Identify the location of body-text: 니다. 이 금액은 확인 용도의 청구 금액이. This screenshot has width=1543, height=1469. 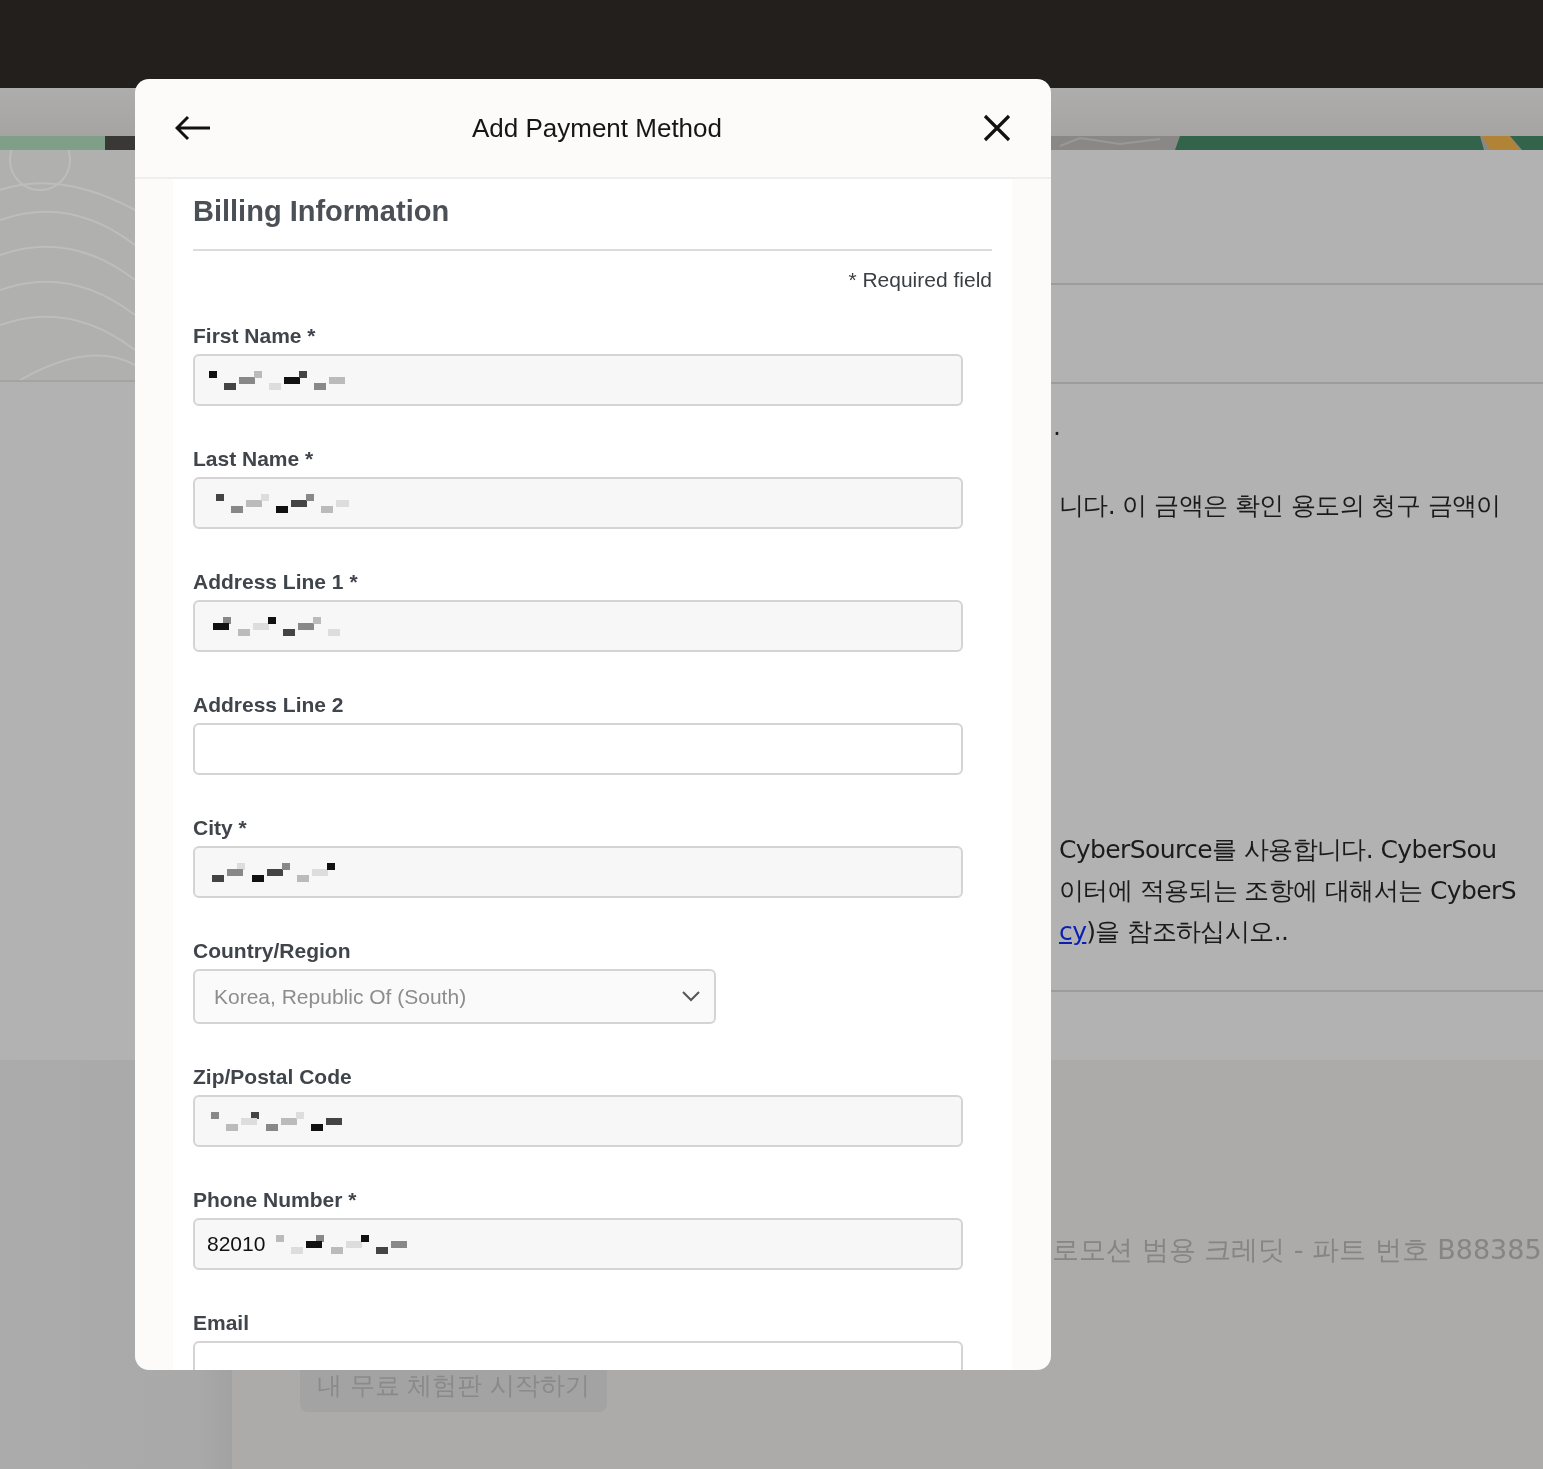
(1280, 506).